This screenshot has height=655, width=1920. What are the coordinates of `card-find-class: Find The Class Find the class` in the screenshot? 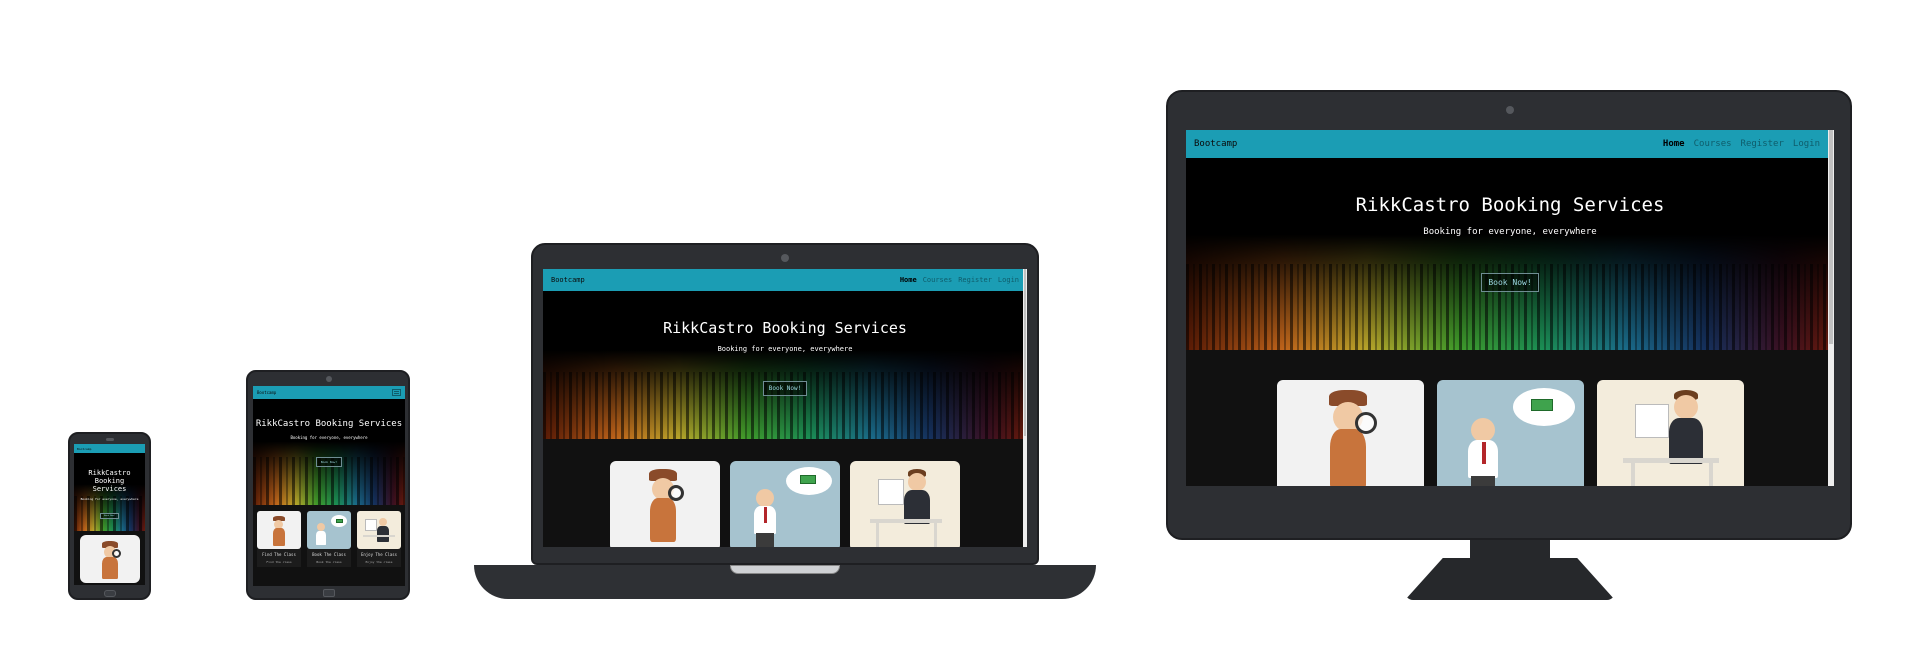 It's located at (279, 548).